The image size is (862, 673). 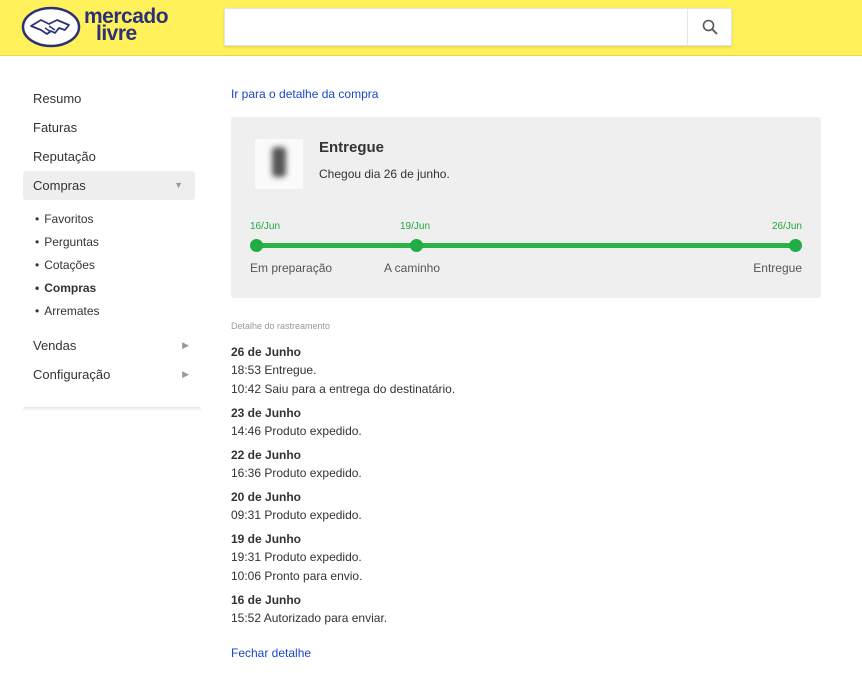 I want to click on logo-wordmark: mercado livre, so click(x=126, y=25).